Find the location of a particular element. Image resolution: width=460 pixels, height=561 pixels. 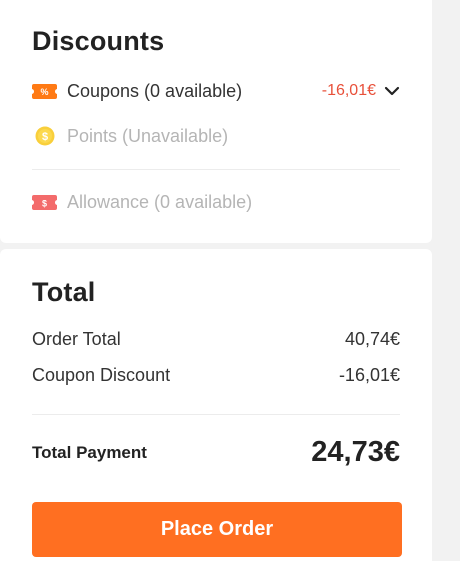

discounts-title: Discounts is located at coordinates (98, 41).